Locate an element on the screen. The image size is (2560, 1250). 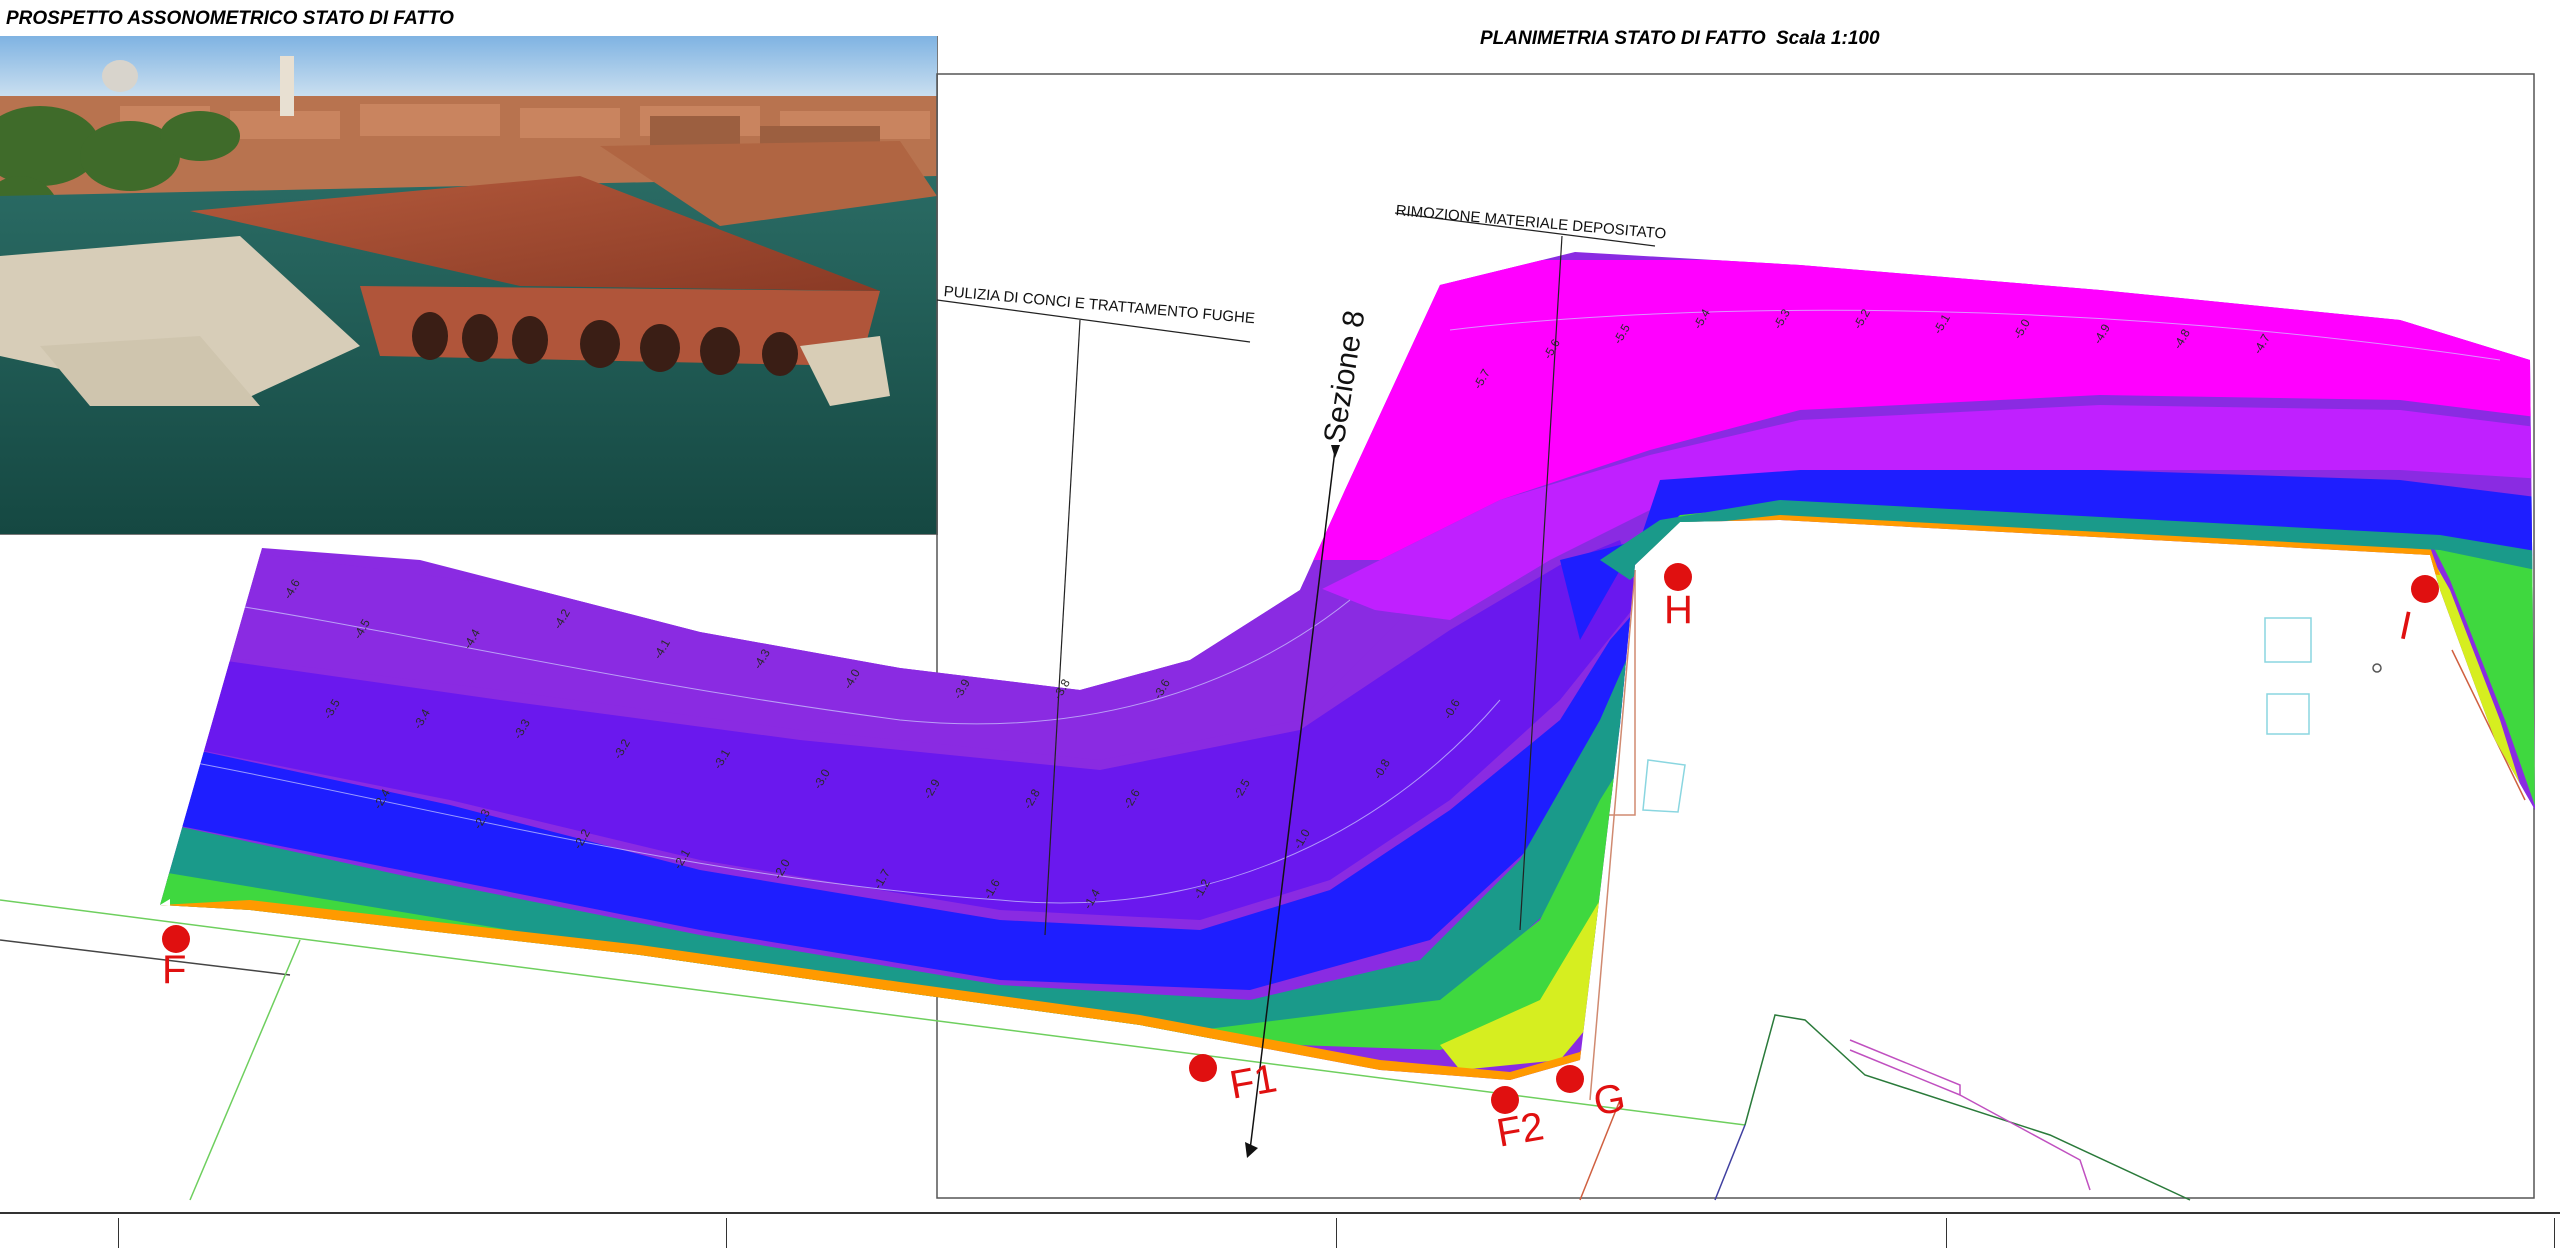
title-block is located at coordinates (1280, 1231).